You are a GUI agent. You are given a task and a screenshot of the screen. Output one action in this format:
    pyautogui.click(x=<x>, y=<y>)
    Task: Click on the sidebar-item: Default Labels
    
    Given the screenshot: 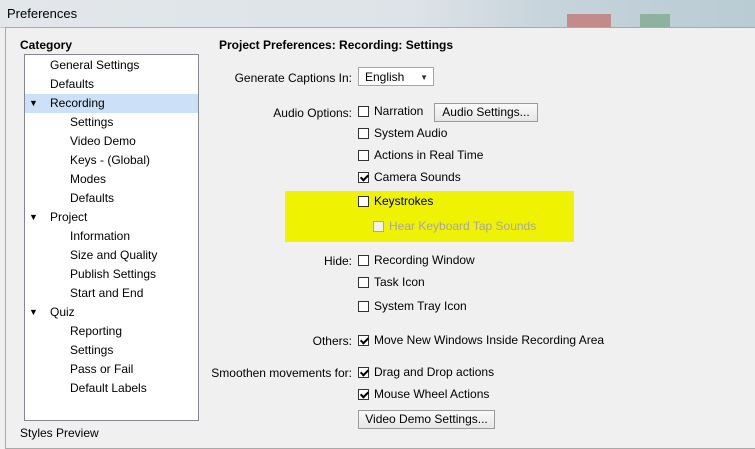 What is the action you would take?
    pyautogui.click(x=111, y=388)
    